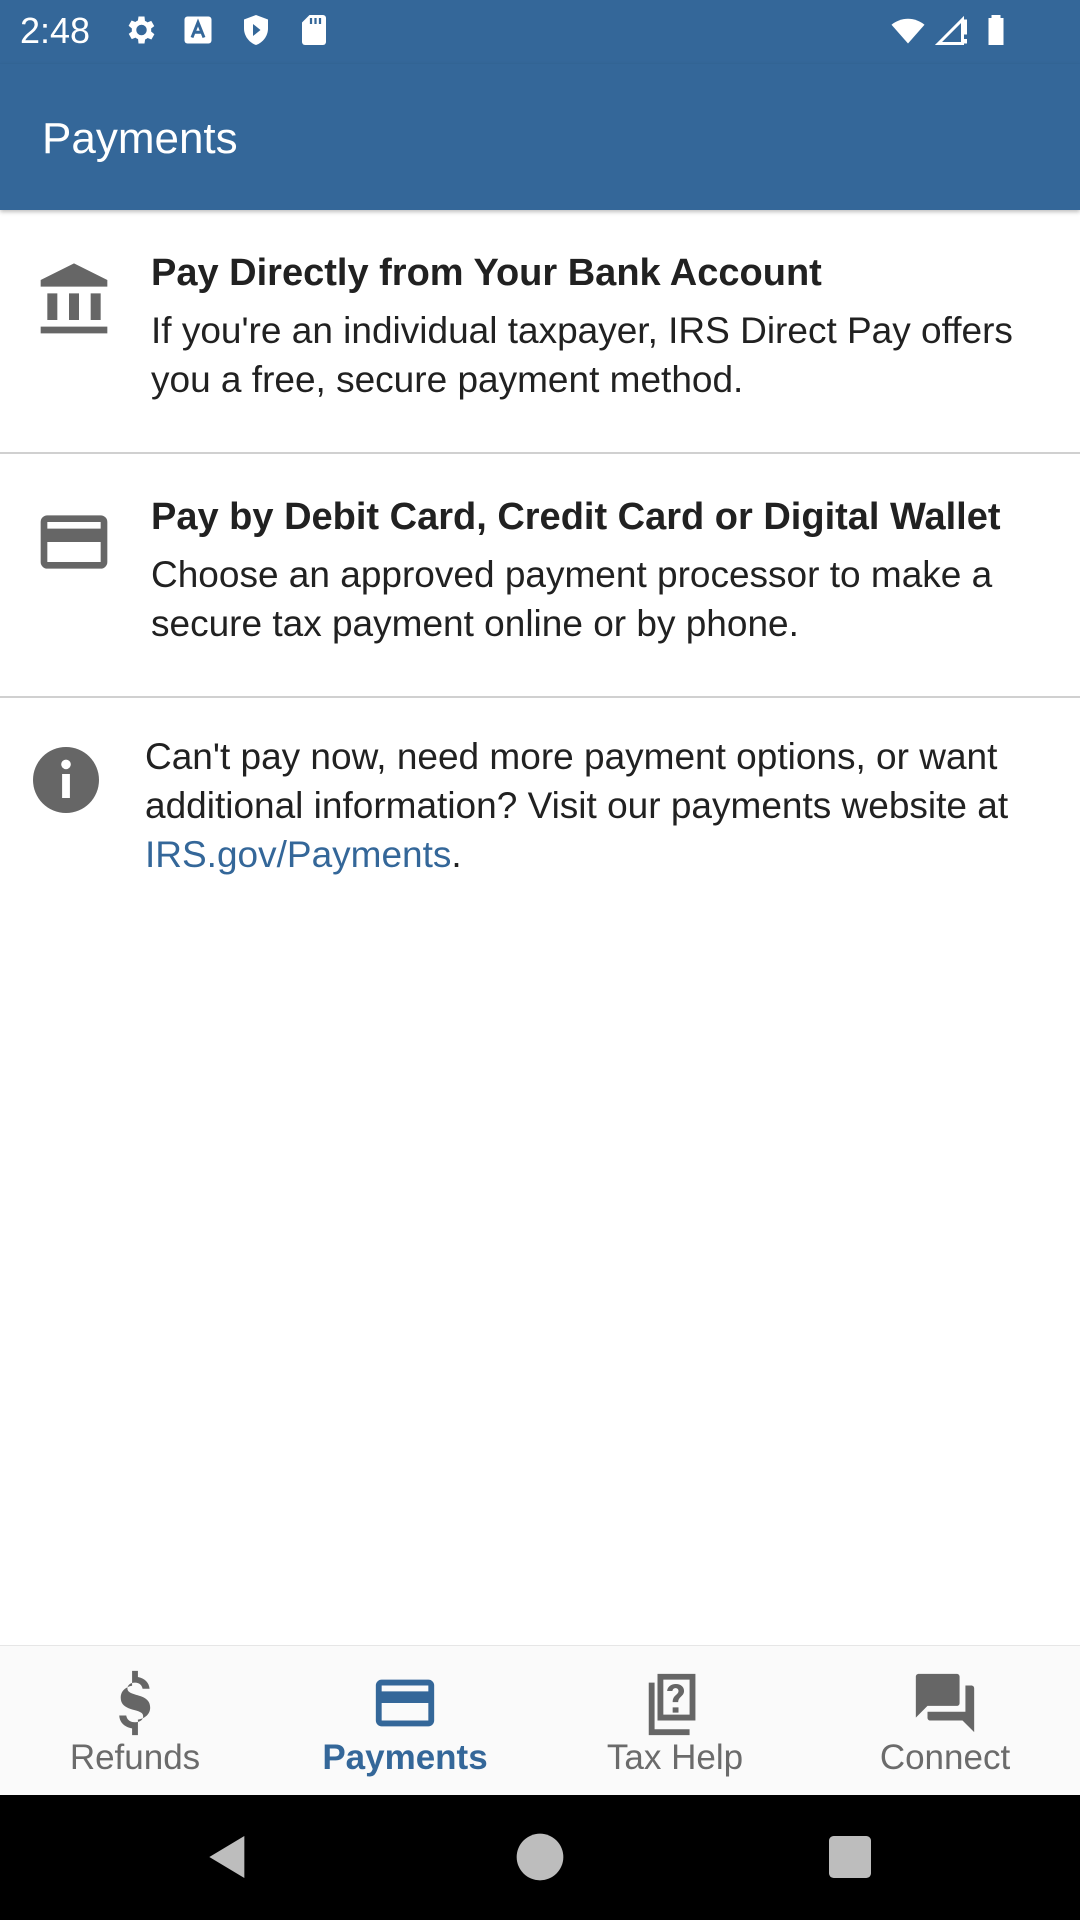  Describe the element at coordinates (945, 1757) in the screenshot. I see `nav-label: Connect` at that location.